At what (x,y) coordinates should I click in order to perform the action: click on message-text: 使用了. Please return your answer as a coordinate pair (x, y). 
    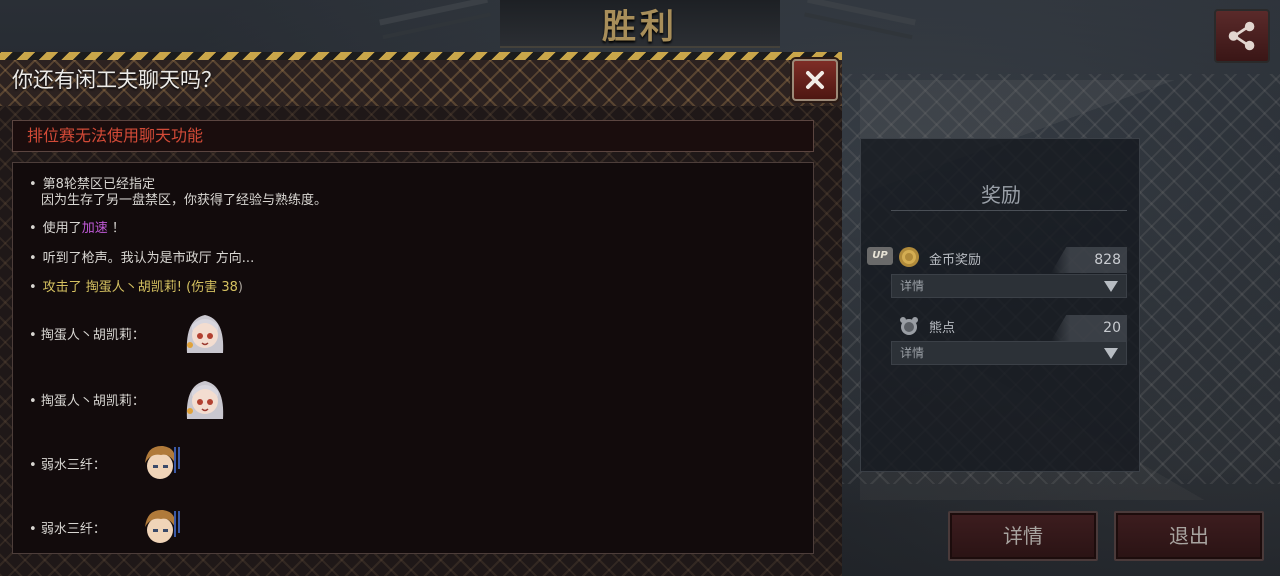
    Looking at the image, I should click on (62, 228).